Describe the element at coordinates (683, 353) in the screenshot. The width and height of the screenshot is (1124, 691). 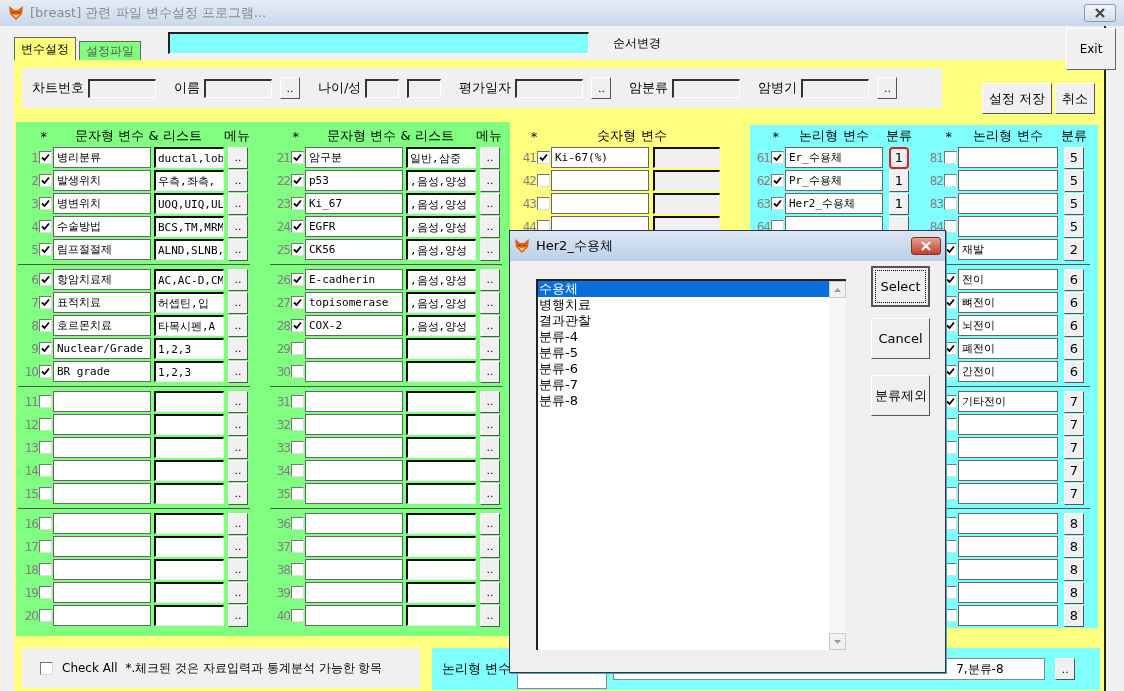
I see `list-item: 분류-5` at that location.